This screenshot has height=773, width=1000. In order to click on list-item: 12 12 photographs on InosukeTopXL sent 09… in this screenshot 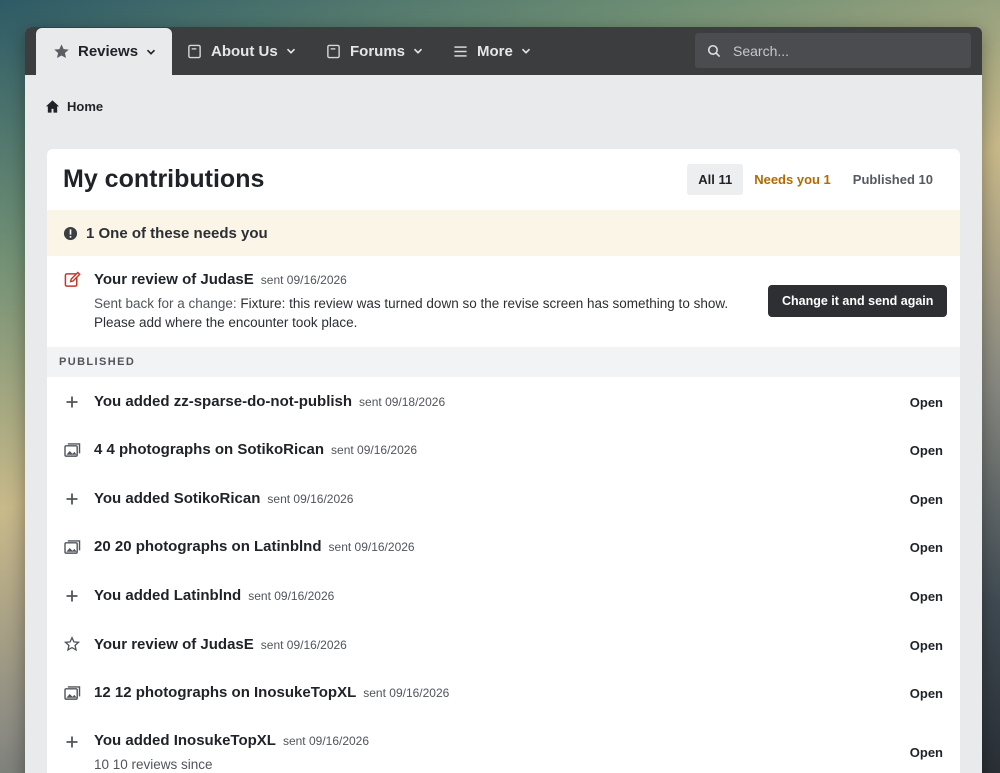, I will do `click(503, 695)`.